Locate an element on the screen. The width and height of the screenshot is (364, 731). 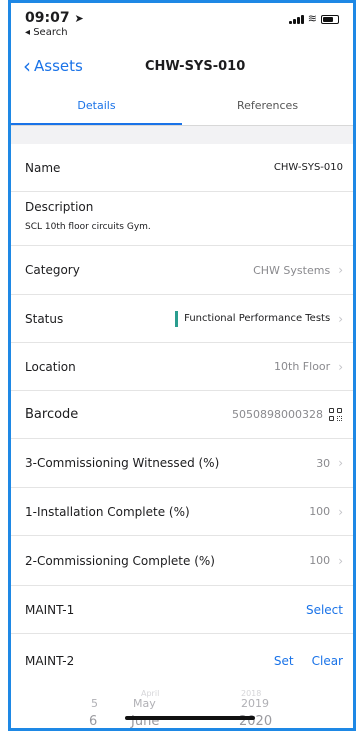
picker-month-prev: May is located at coordinates (144, 703).